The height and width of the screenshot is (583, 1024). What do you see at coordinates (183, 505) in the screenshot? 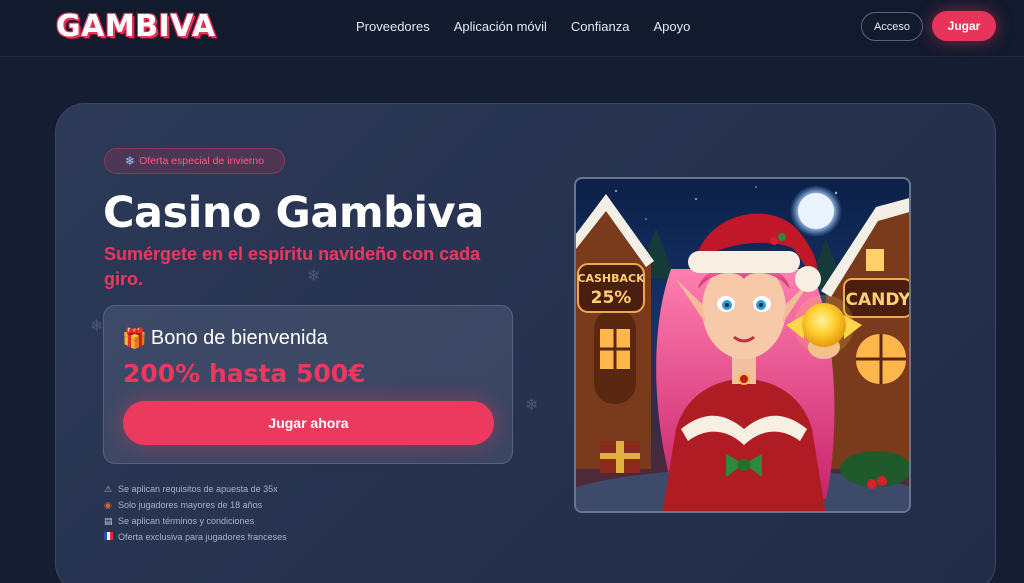
I see `list-item: ◉ Solo jugadores mayores de 18 años` at bounding box center [183, 505].